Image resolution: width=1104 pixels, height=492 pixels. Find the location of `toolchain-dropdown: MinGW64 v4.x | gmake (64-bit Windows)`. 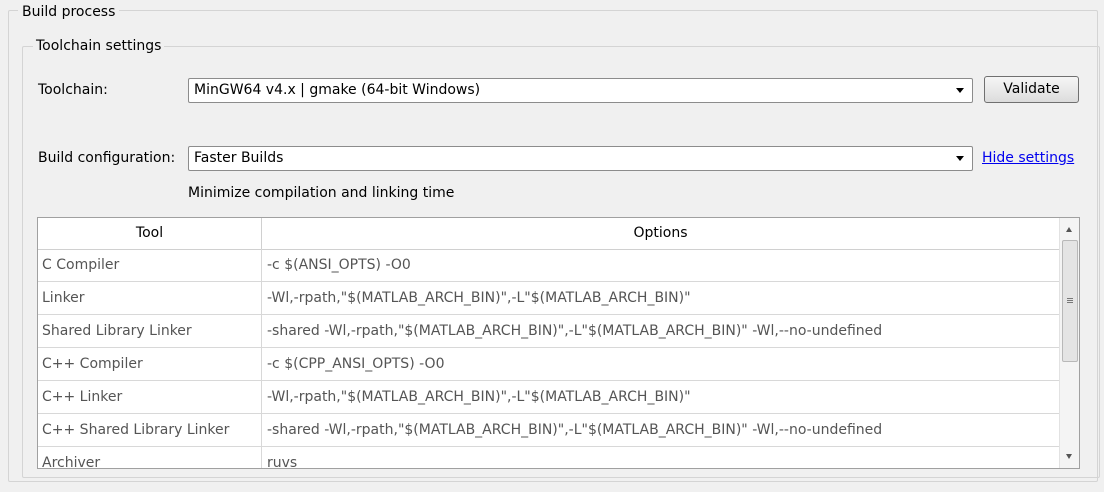

toolchain-dropdown: MinGW64 v4.x | gmake (64-bit Windows) is located at coordinates (580, 90).